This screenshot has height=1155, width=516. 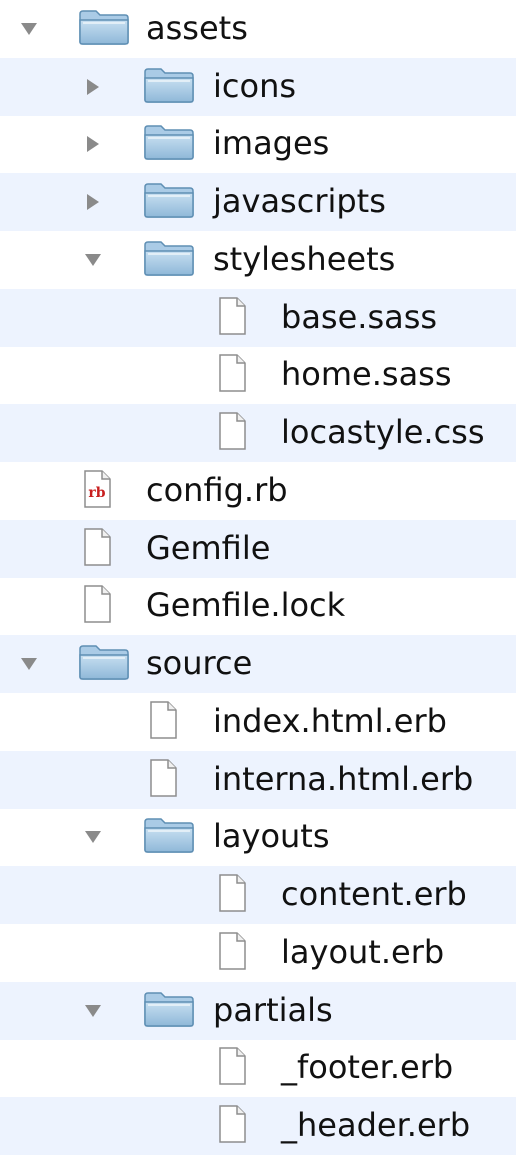 What do you see at coordinates (273, 1009) in the screenshot?
I see `tree-item-label: partials` at bounding box center [273, 1009].